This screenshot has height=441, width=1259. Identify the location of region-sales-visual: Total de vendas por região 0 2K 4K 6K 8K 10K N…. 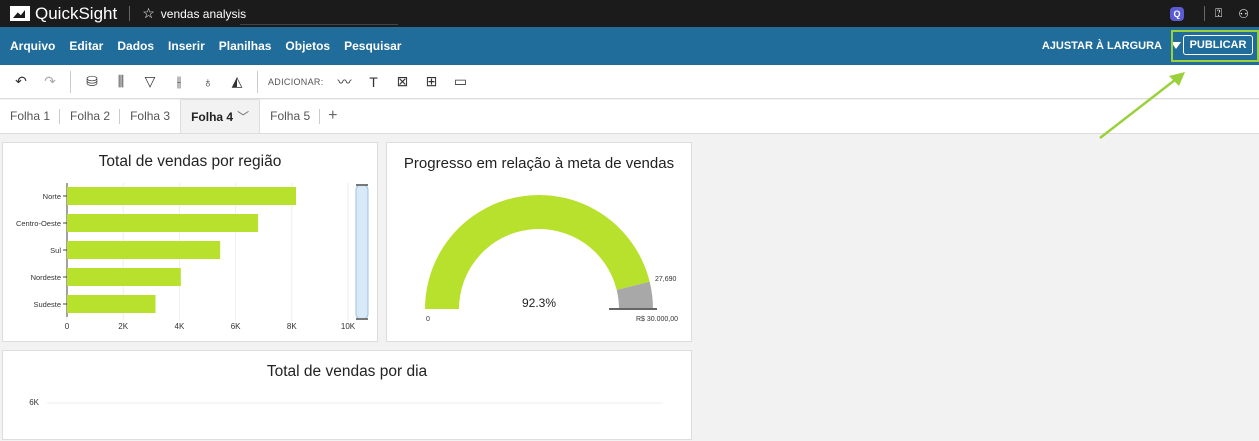
(190, 242).